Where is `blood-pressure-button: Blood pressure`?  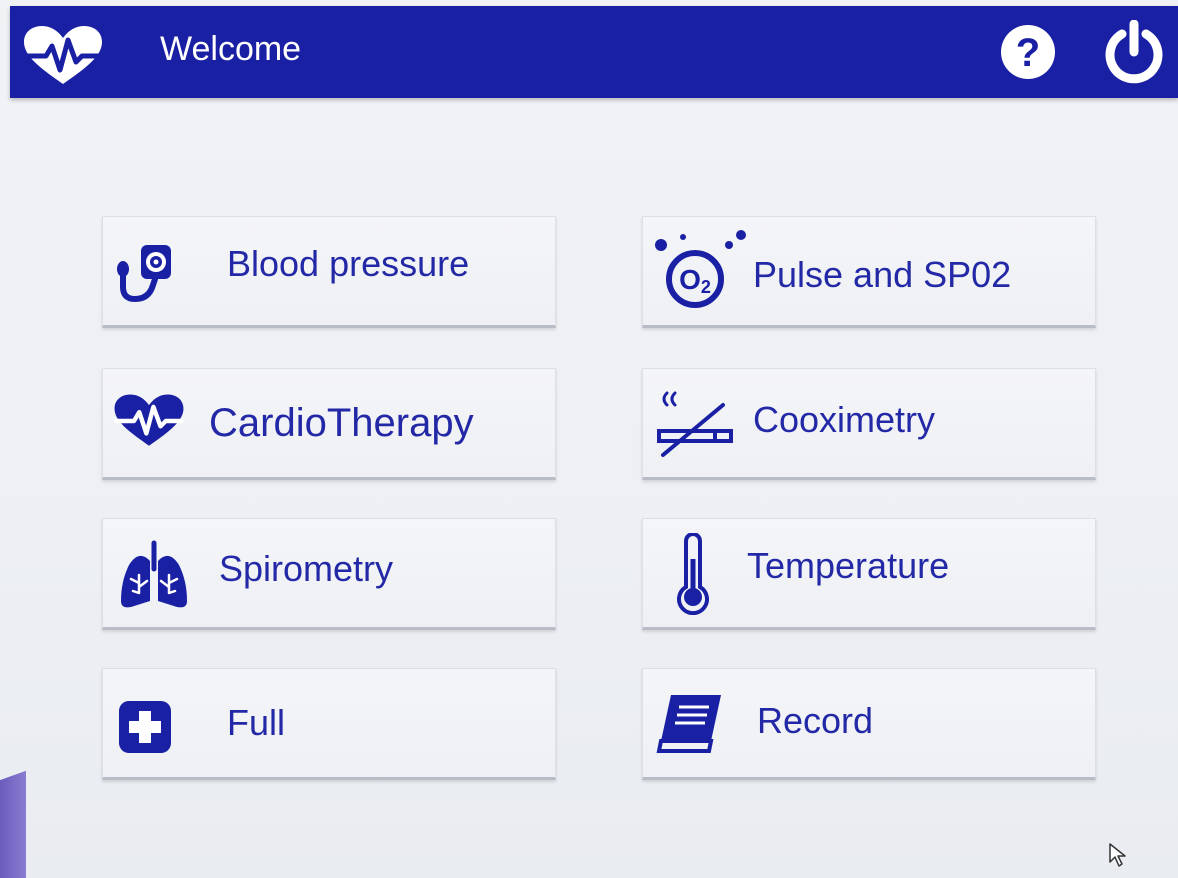
blood-pressure-button: Blood pressure is located at coordinates (329, 272).